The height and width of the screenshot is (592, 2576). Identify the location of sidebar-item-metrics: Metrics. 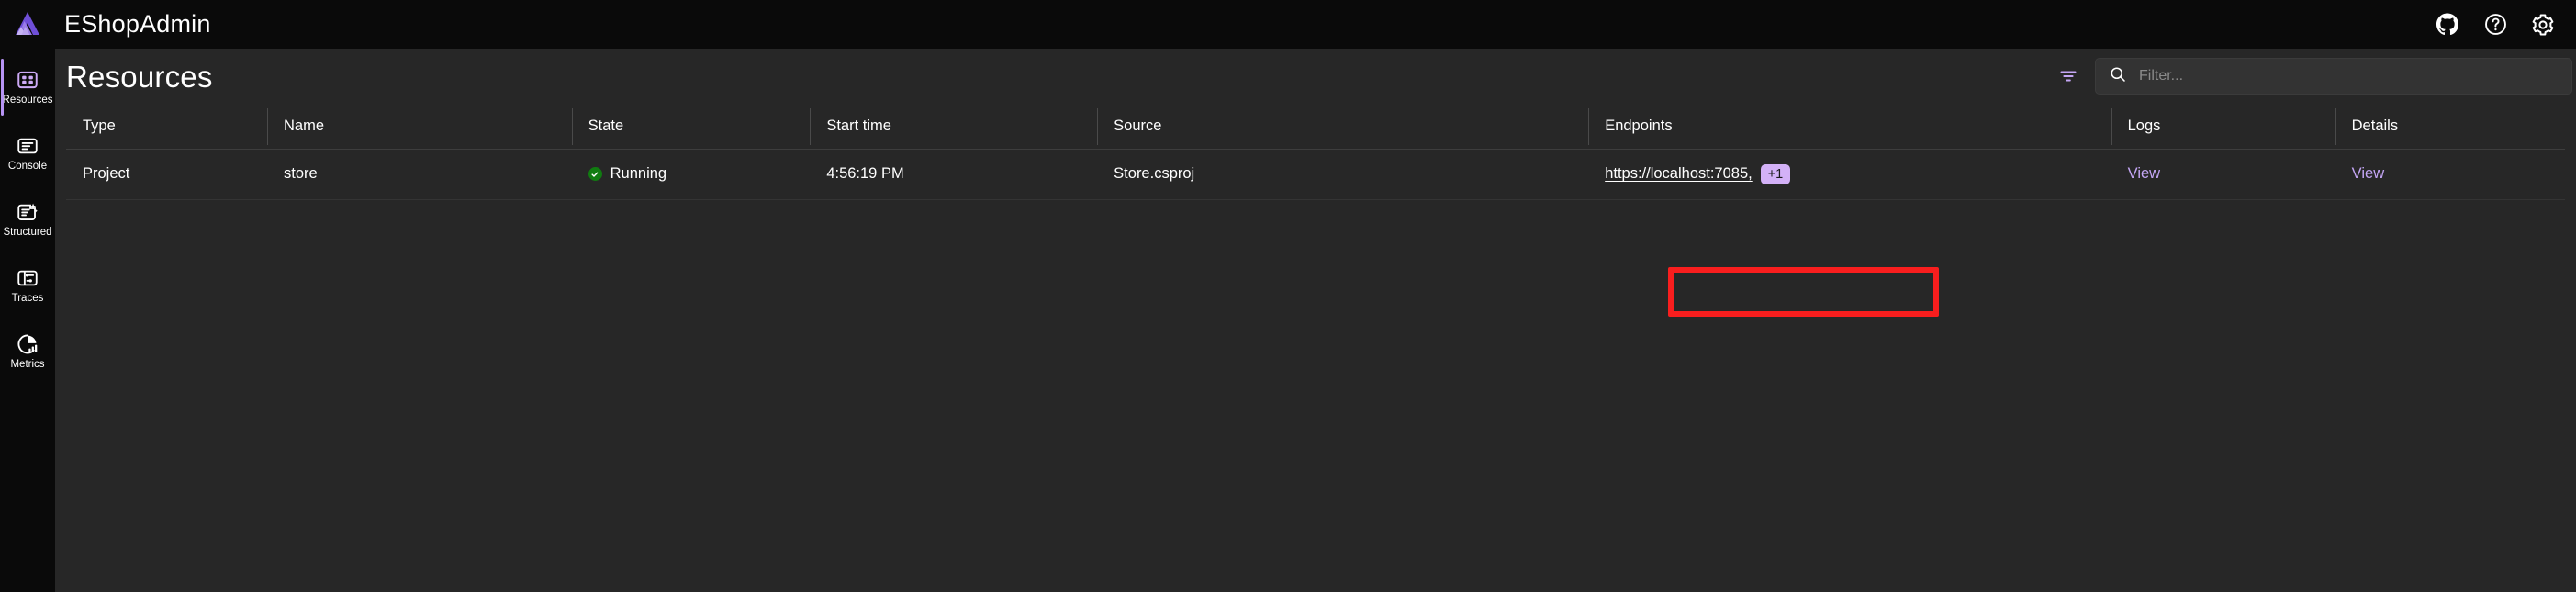
(27, 351).